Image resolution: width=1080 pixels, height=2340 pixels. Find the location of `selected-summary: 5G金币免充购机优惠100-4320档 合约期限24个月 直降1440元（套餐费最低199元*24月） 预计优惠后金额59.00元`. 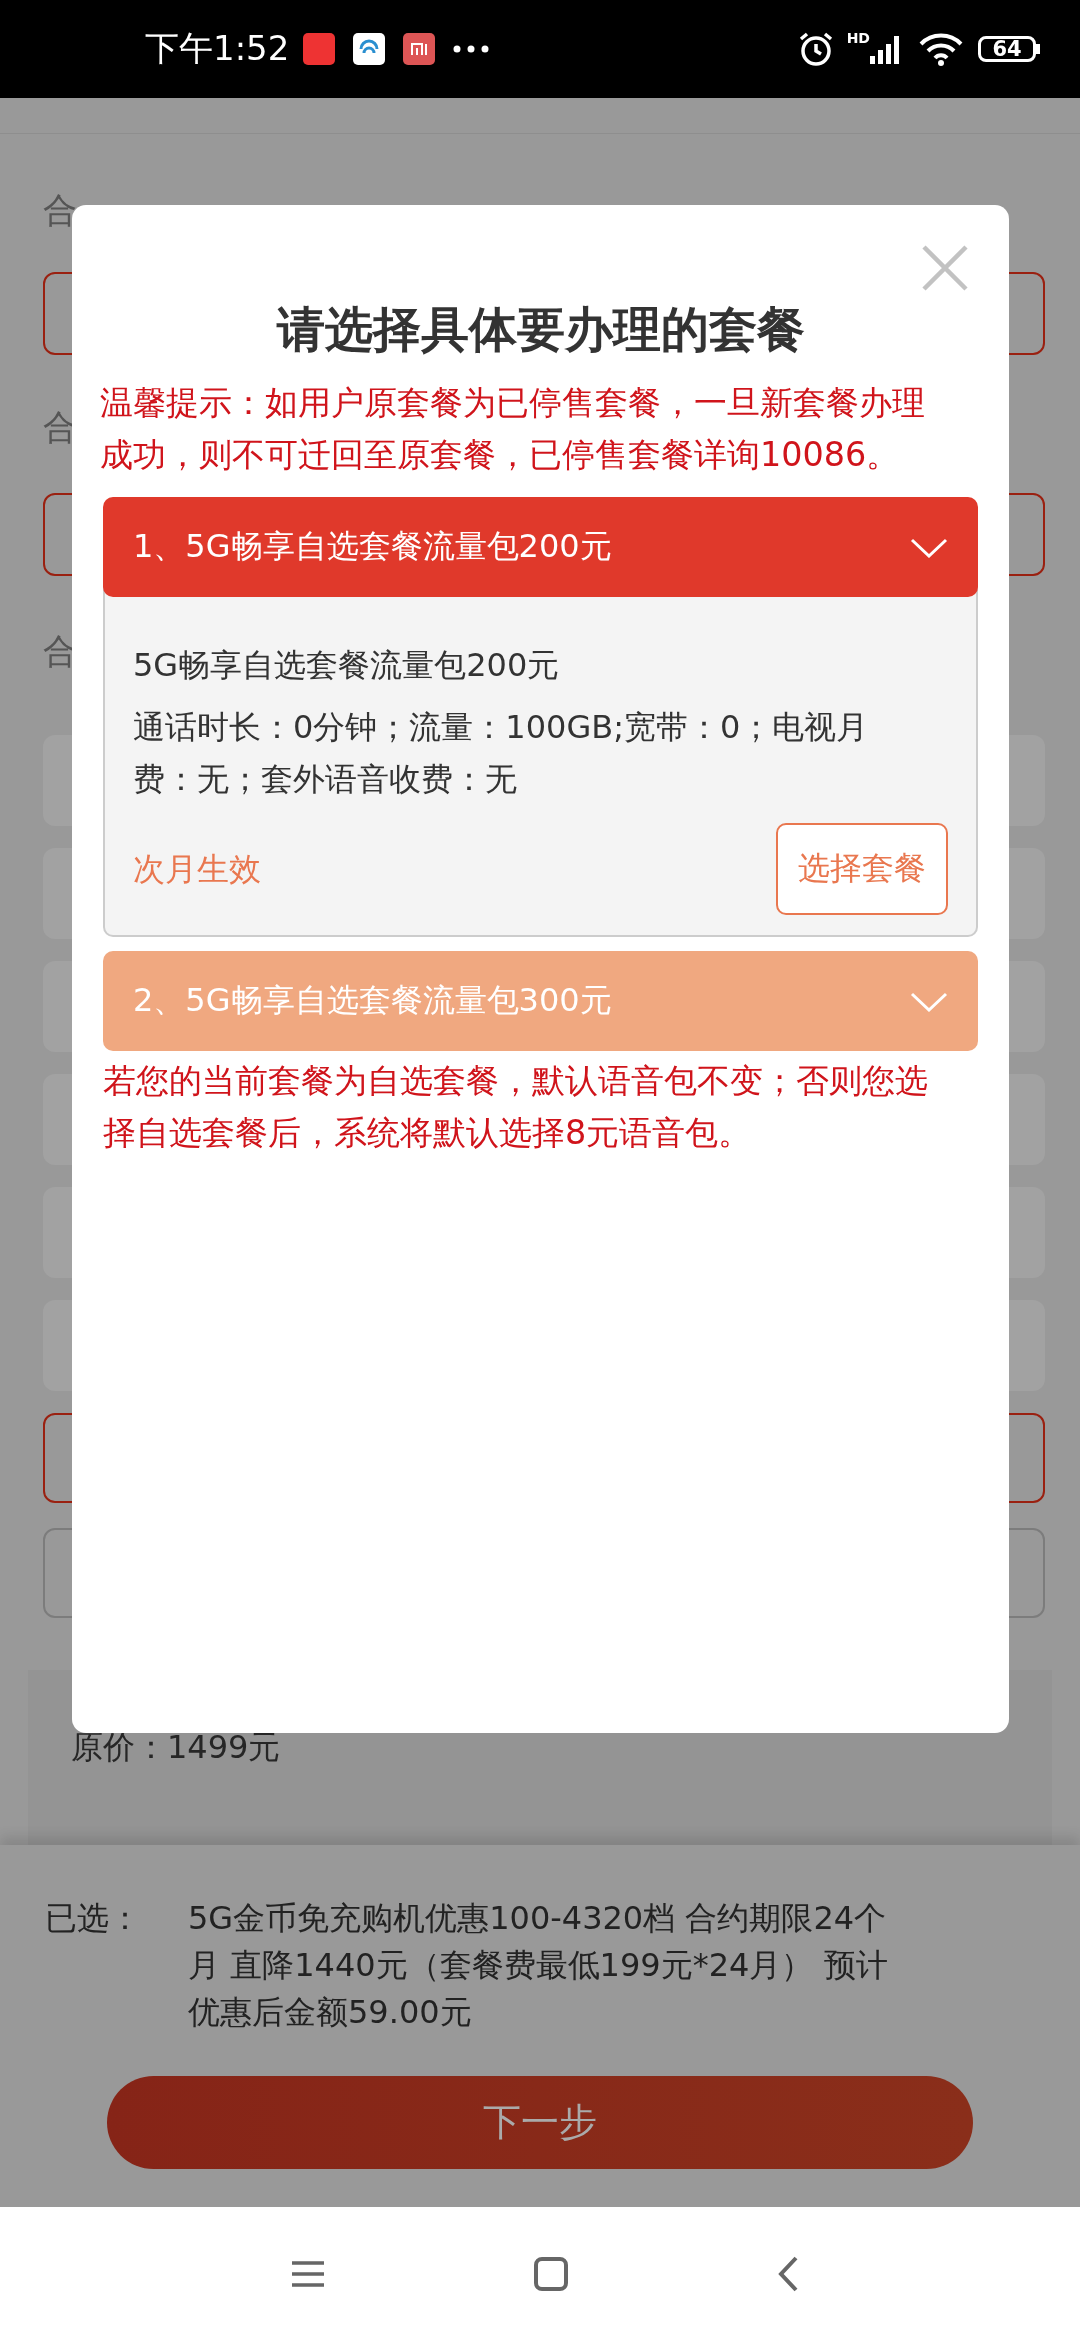

selected-summary: 5G金币免充购机优惠100-4320档 合约期限24个月 直降1440元（套餐费最低199元*24月） 预计优惠后金额59.00元 is located at coordinates (538, 1965).